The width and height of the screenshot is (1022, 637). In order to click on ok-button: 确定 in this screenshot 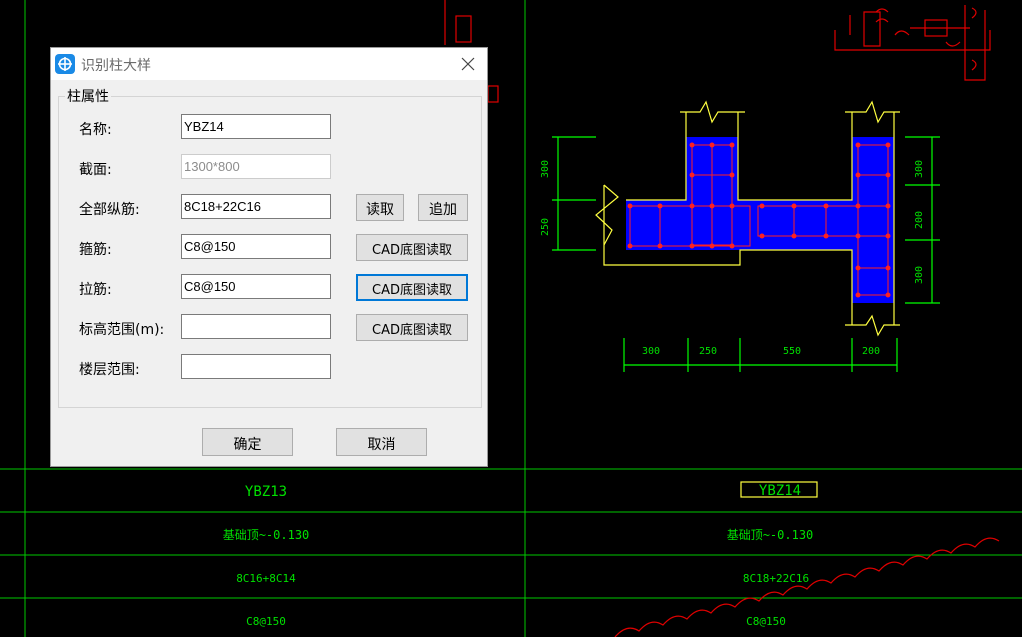, I will do `click(247, 442)`.